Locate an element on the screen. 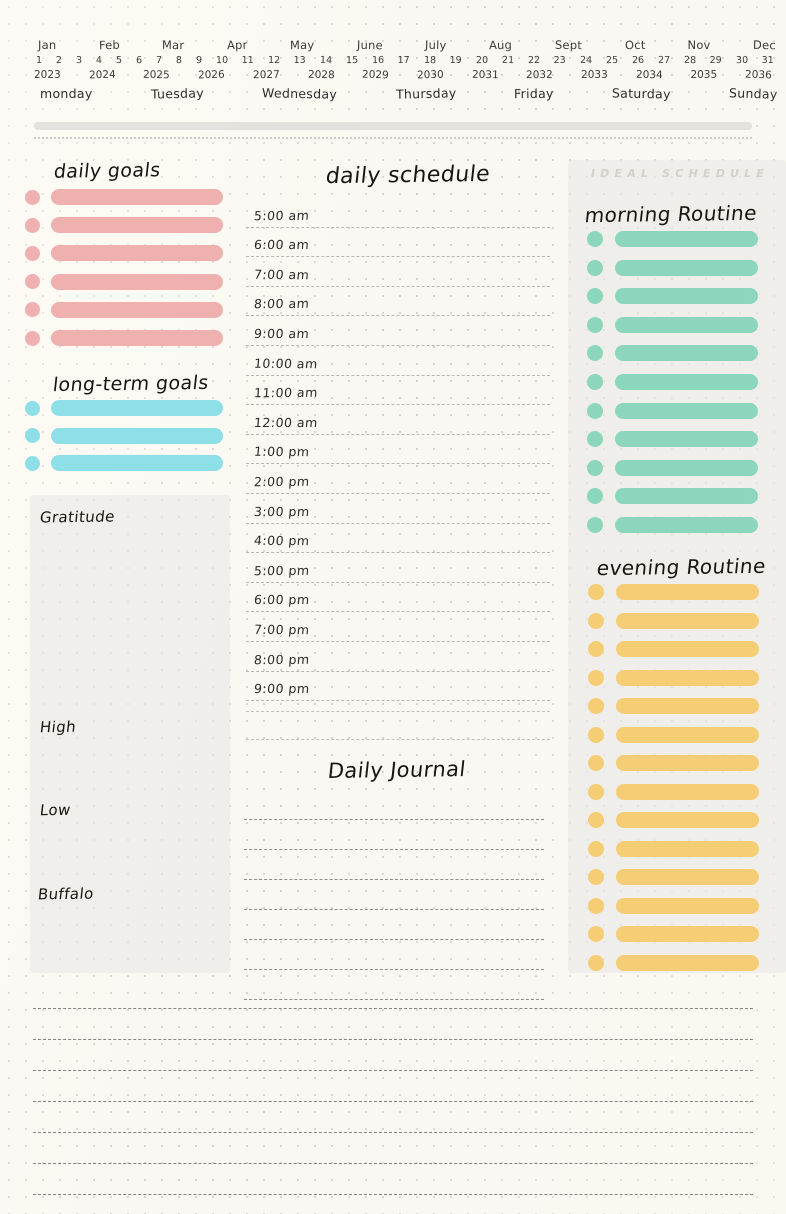 The height and width of the screenshot is (1214, 786). day-option-25: 26 is located at coordinates (637, 60).